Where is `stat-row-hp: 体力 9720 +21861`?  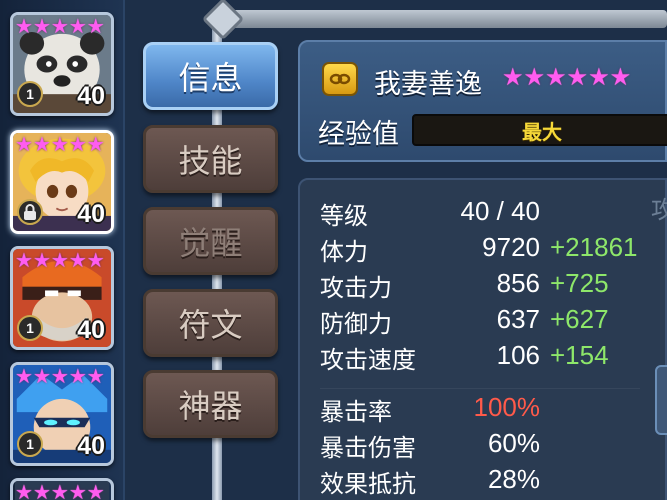 stat-row-hp: 体力 9720 +21861 is located at coordinates (485, 249).